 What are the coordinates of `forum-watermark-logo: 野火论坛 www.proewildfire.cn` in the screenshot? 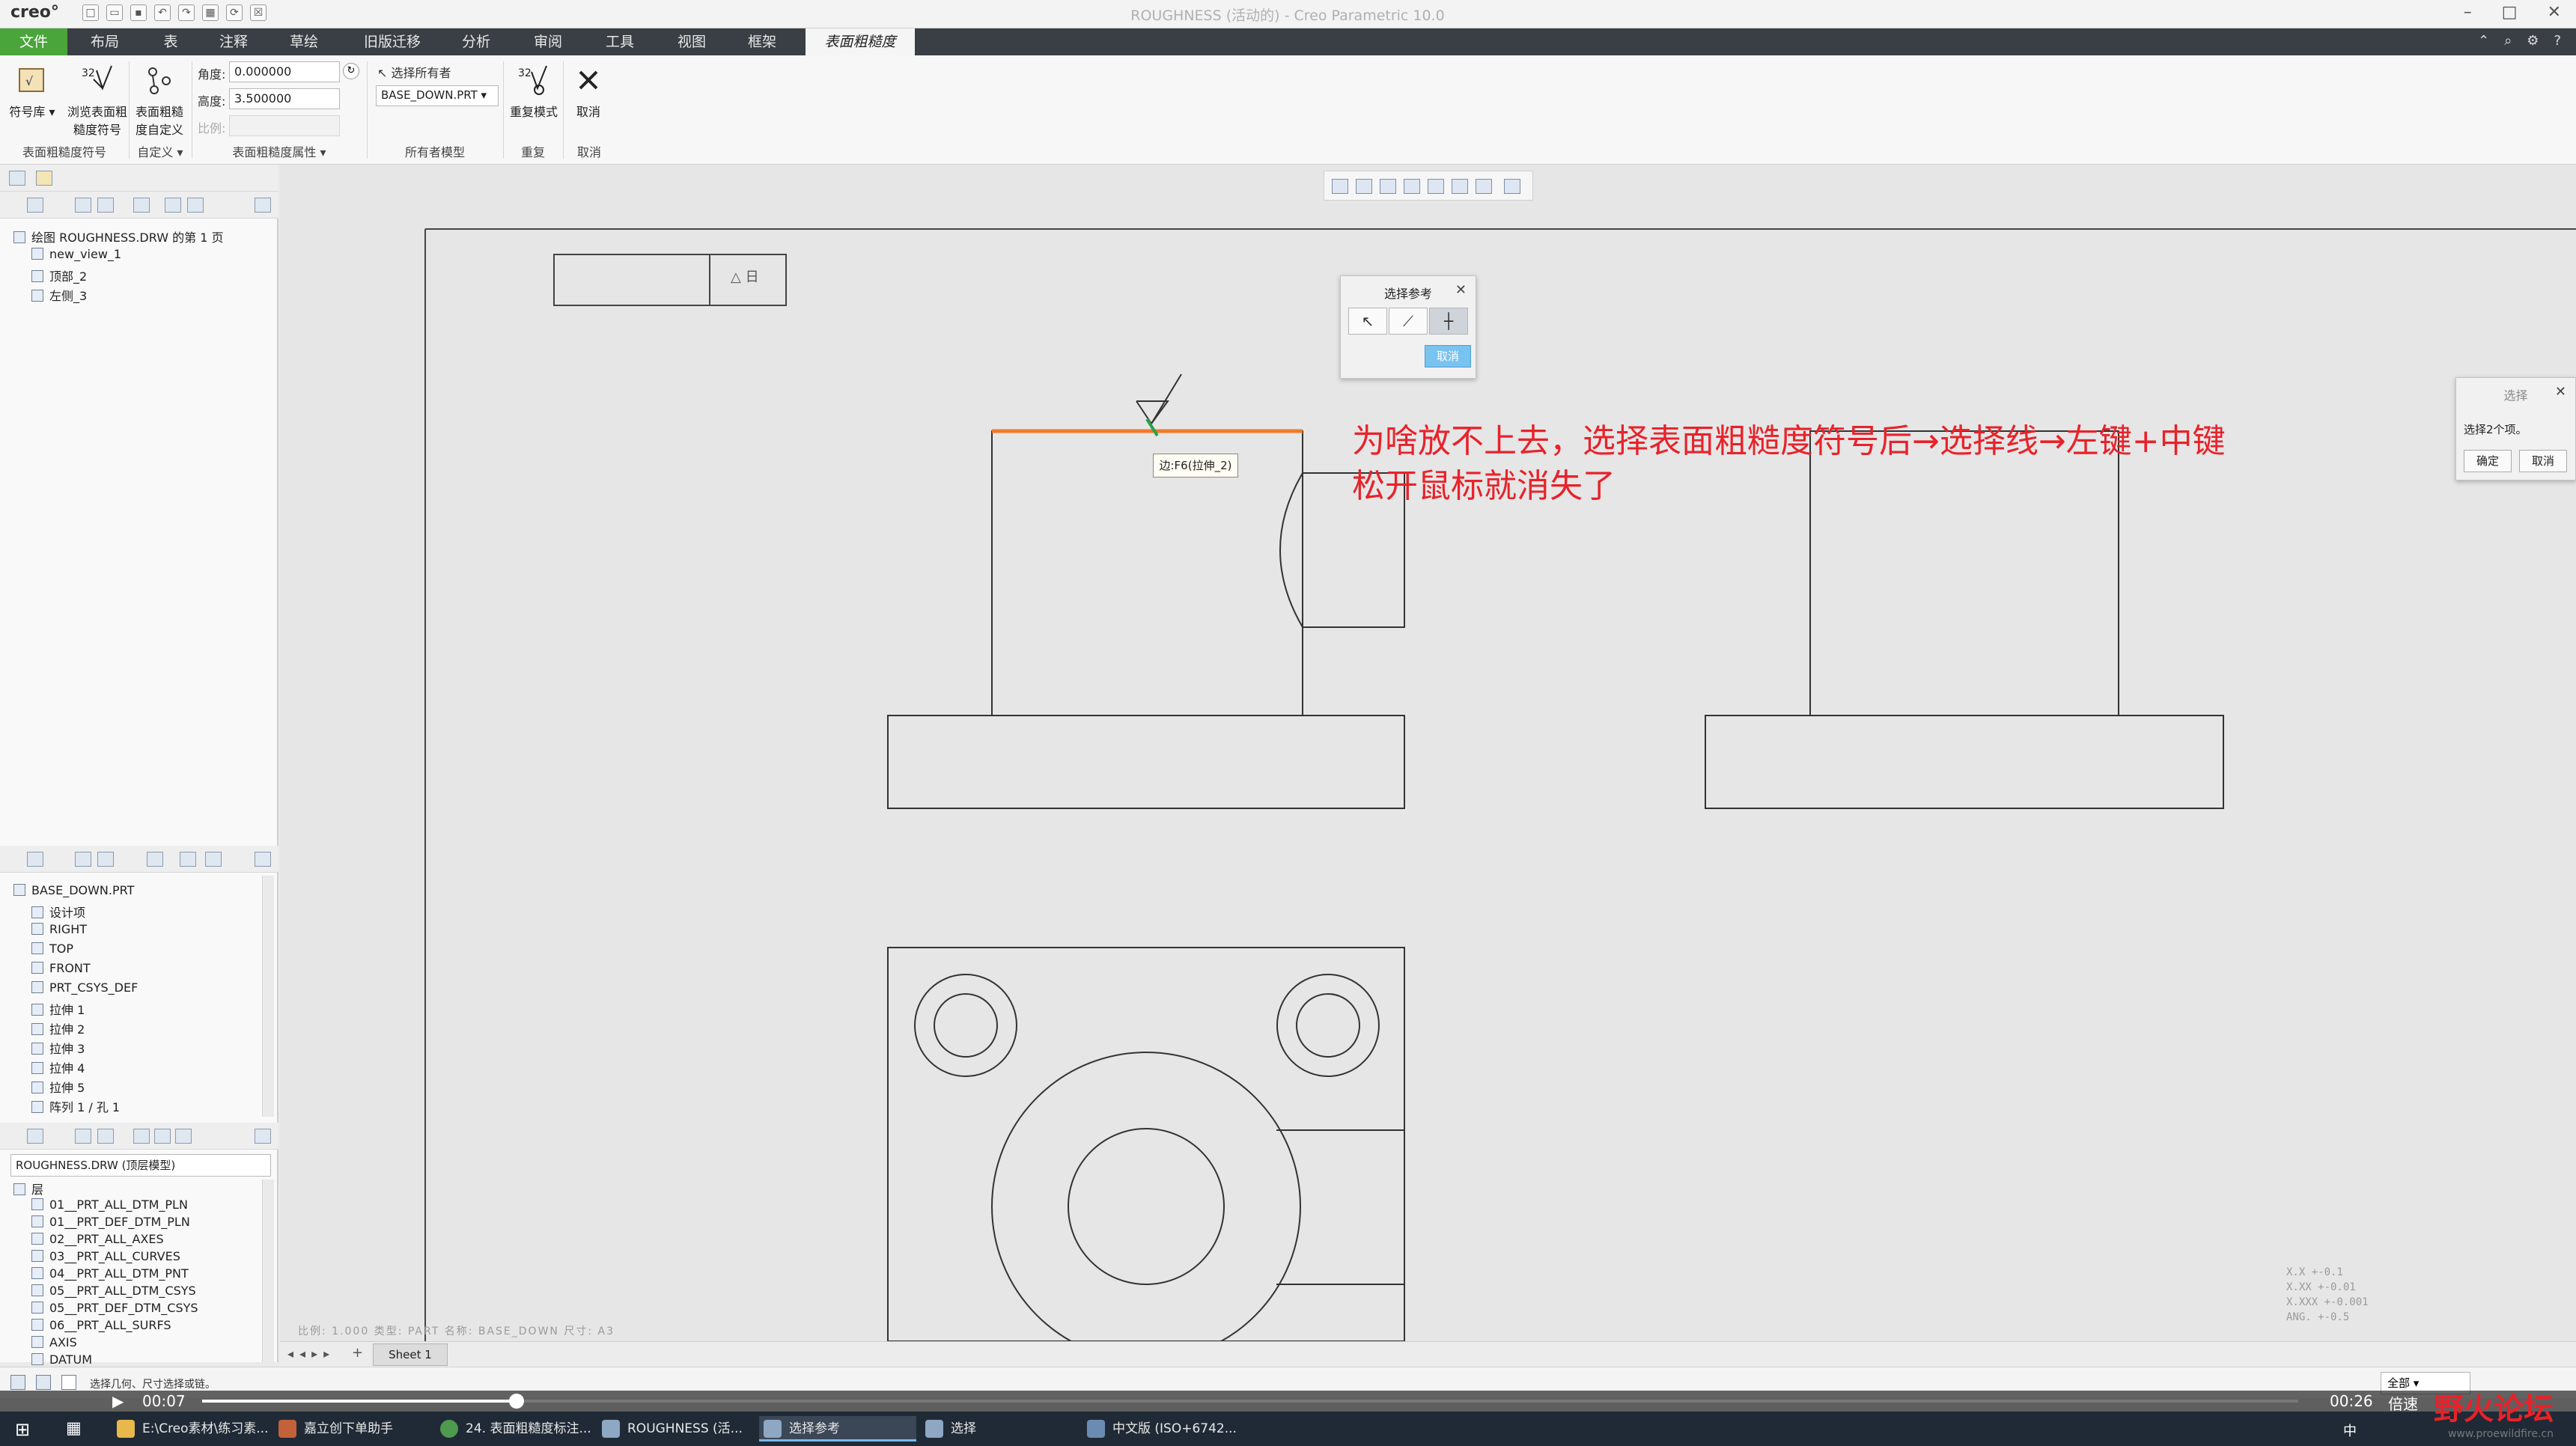 It's located at (2494, 1416).